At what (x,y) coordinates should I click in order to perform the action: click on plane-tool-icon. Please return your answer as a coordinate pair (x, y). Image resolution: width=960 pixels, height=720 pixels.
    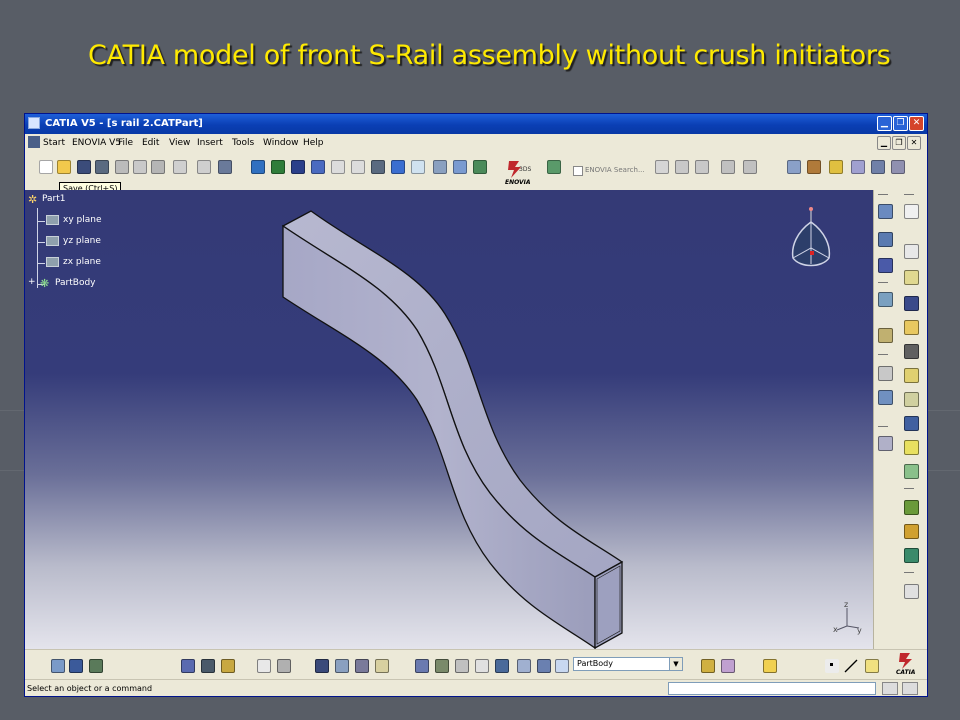
    Looking at the image, I should click on (872, 666).